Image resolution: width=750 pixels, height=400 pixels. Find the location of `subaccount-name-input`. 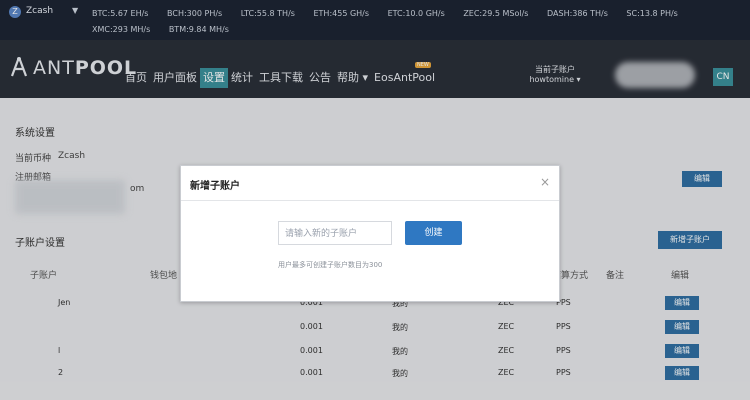

subaccount-name-input is located at coordinates (335, 233).